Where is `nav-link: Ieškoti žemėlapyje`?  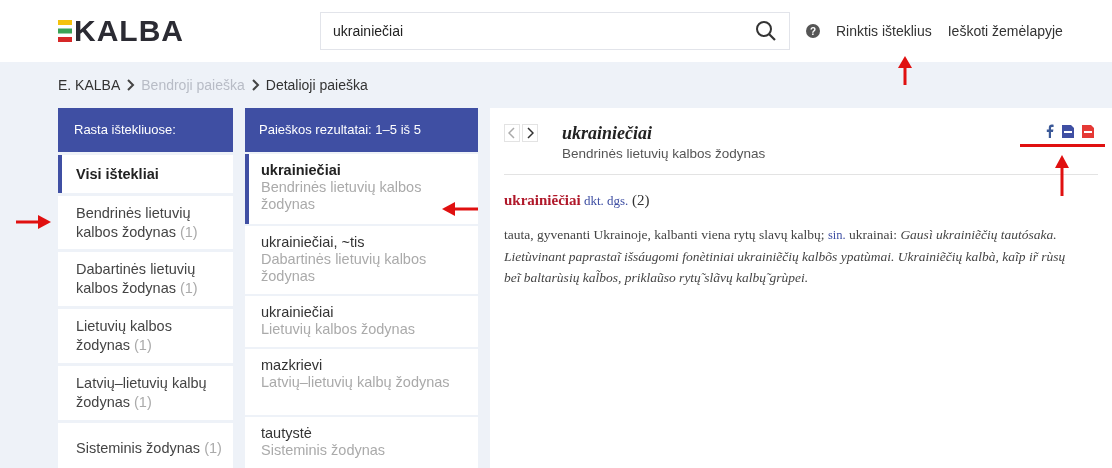
nav-link: Ieškoti žemėlapyje is located at coordinates (1005, 31).